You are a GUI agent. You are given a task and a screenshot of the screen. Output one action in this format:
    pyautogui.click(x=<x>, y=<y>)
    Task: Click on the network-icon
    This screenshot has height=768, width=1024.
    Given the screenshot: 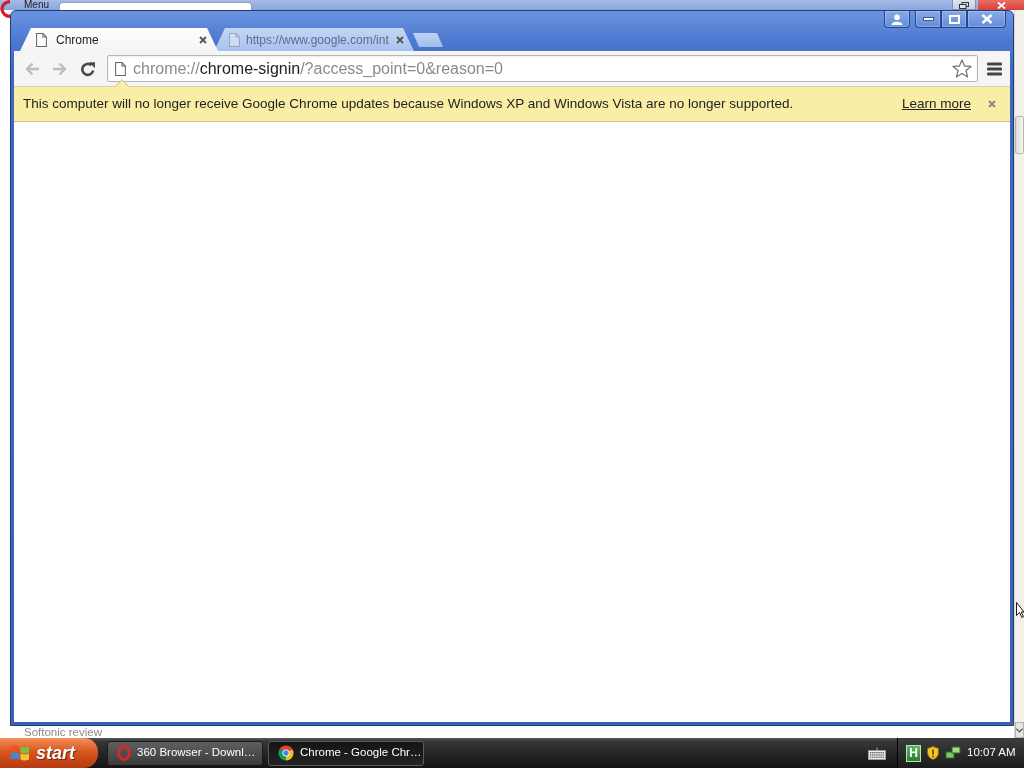 What is the action you would take?
    pyautogui.click(x=953, y=753)
    